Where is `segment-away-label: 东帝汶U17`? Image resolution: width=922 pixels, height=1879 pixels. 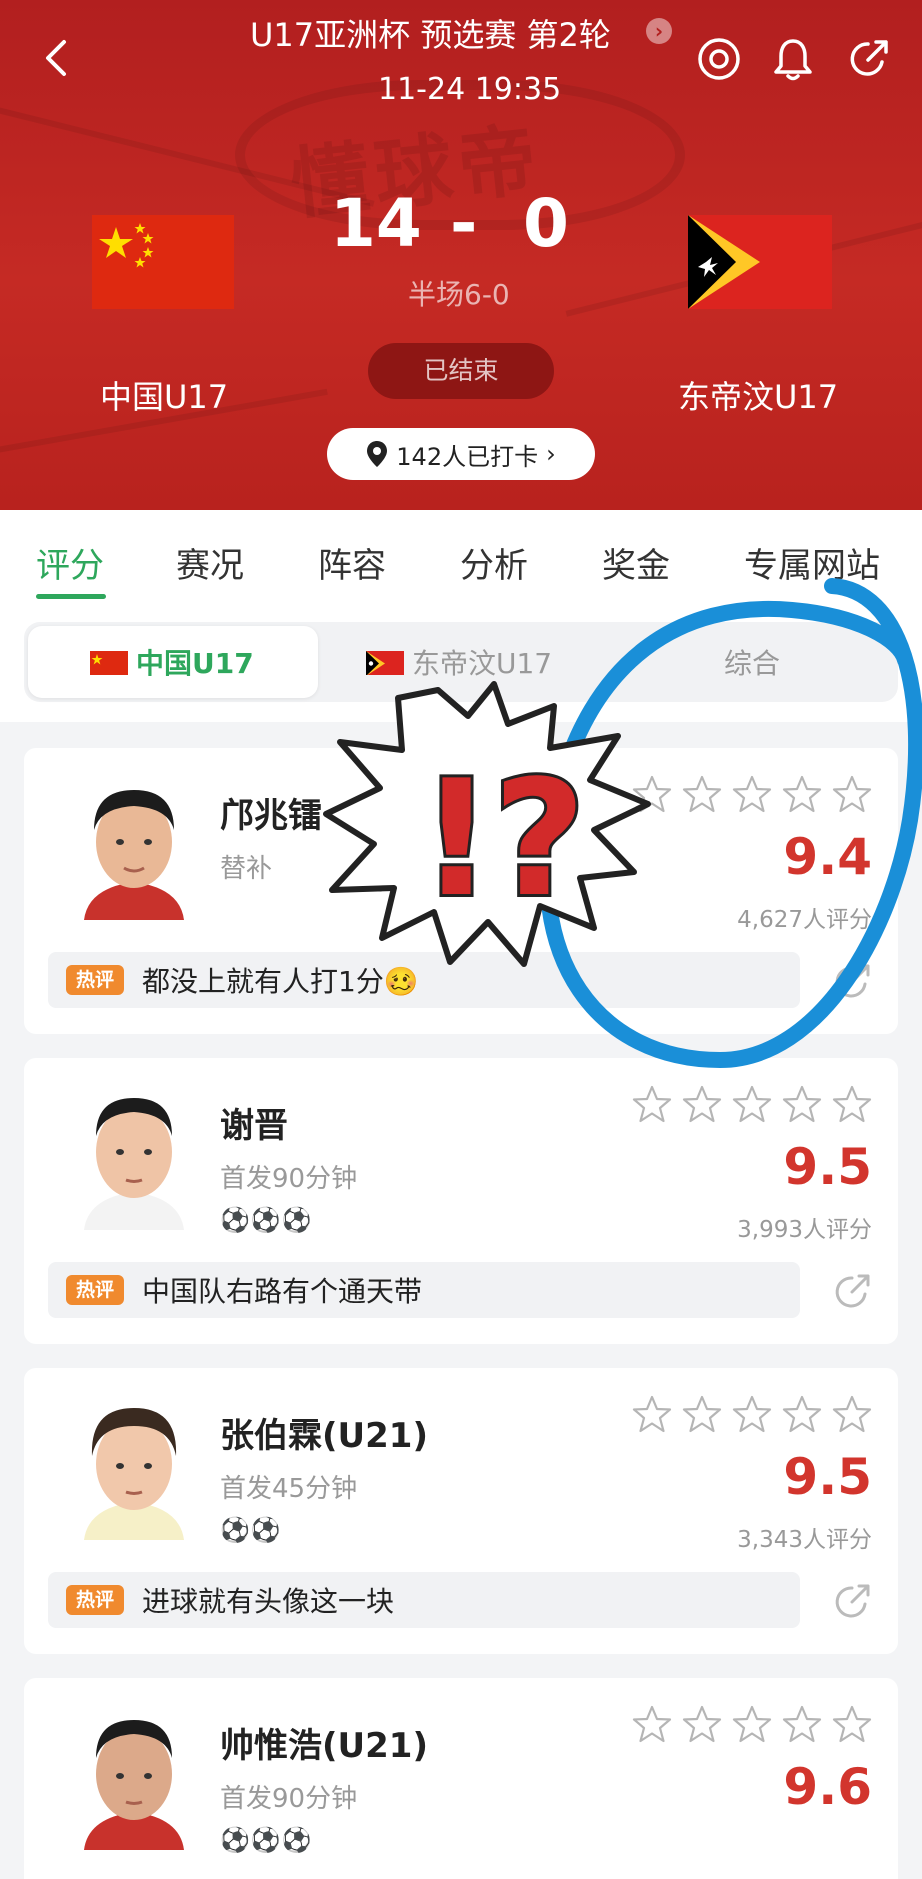
segment-away-label: 东帝汶U17 is located at coordinates (482, 663).